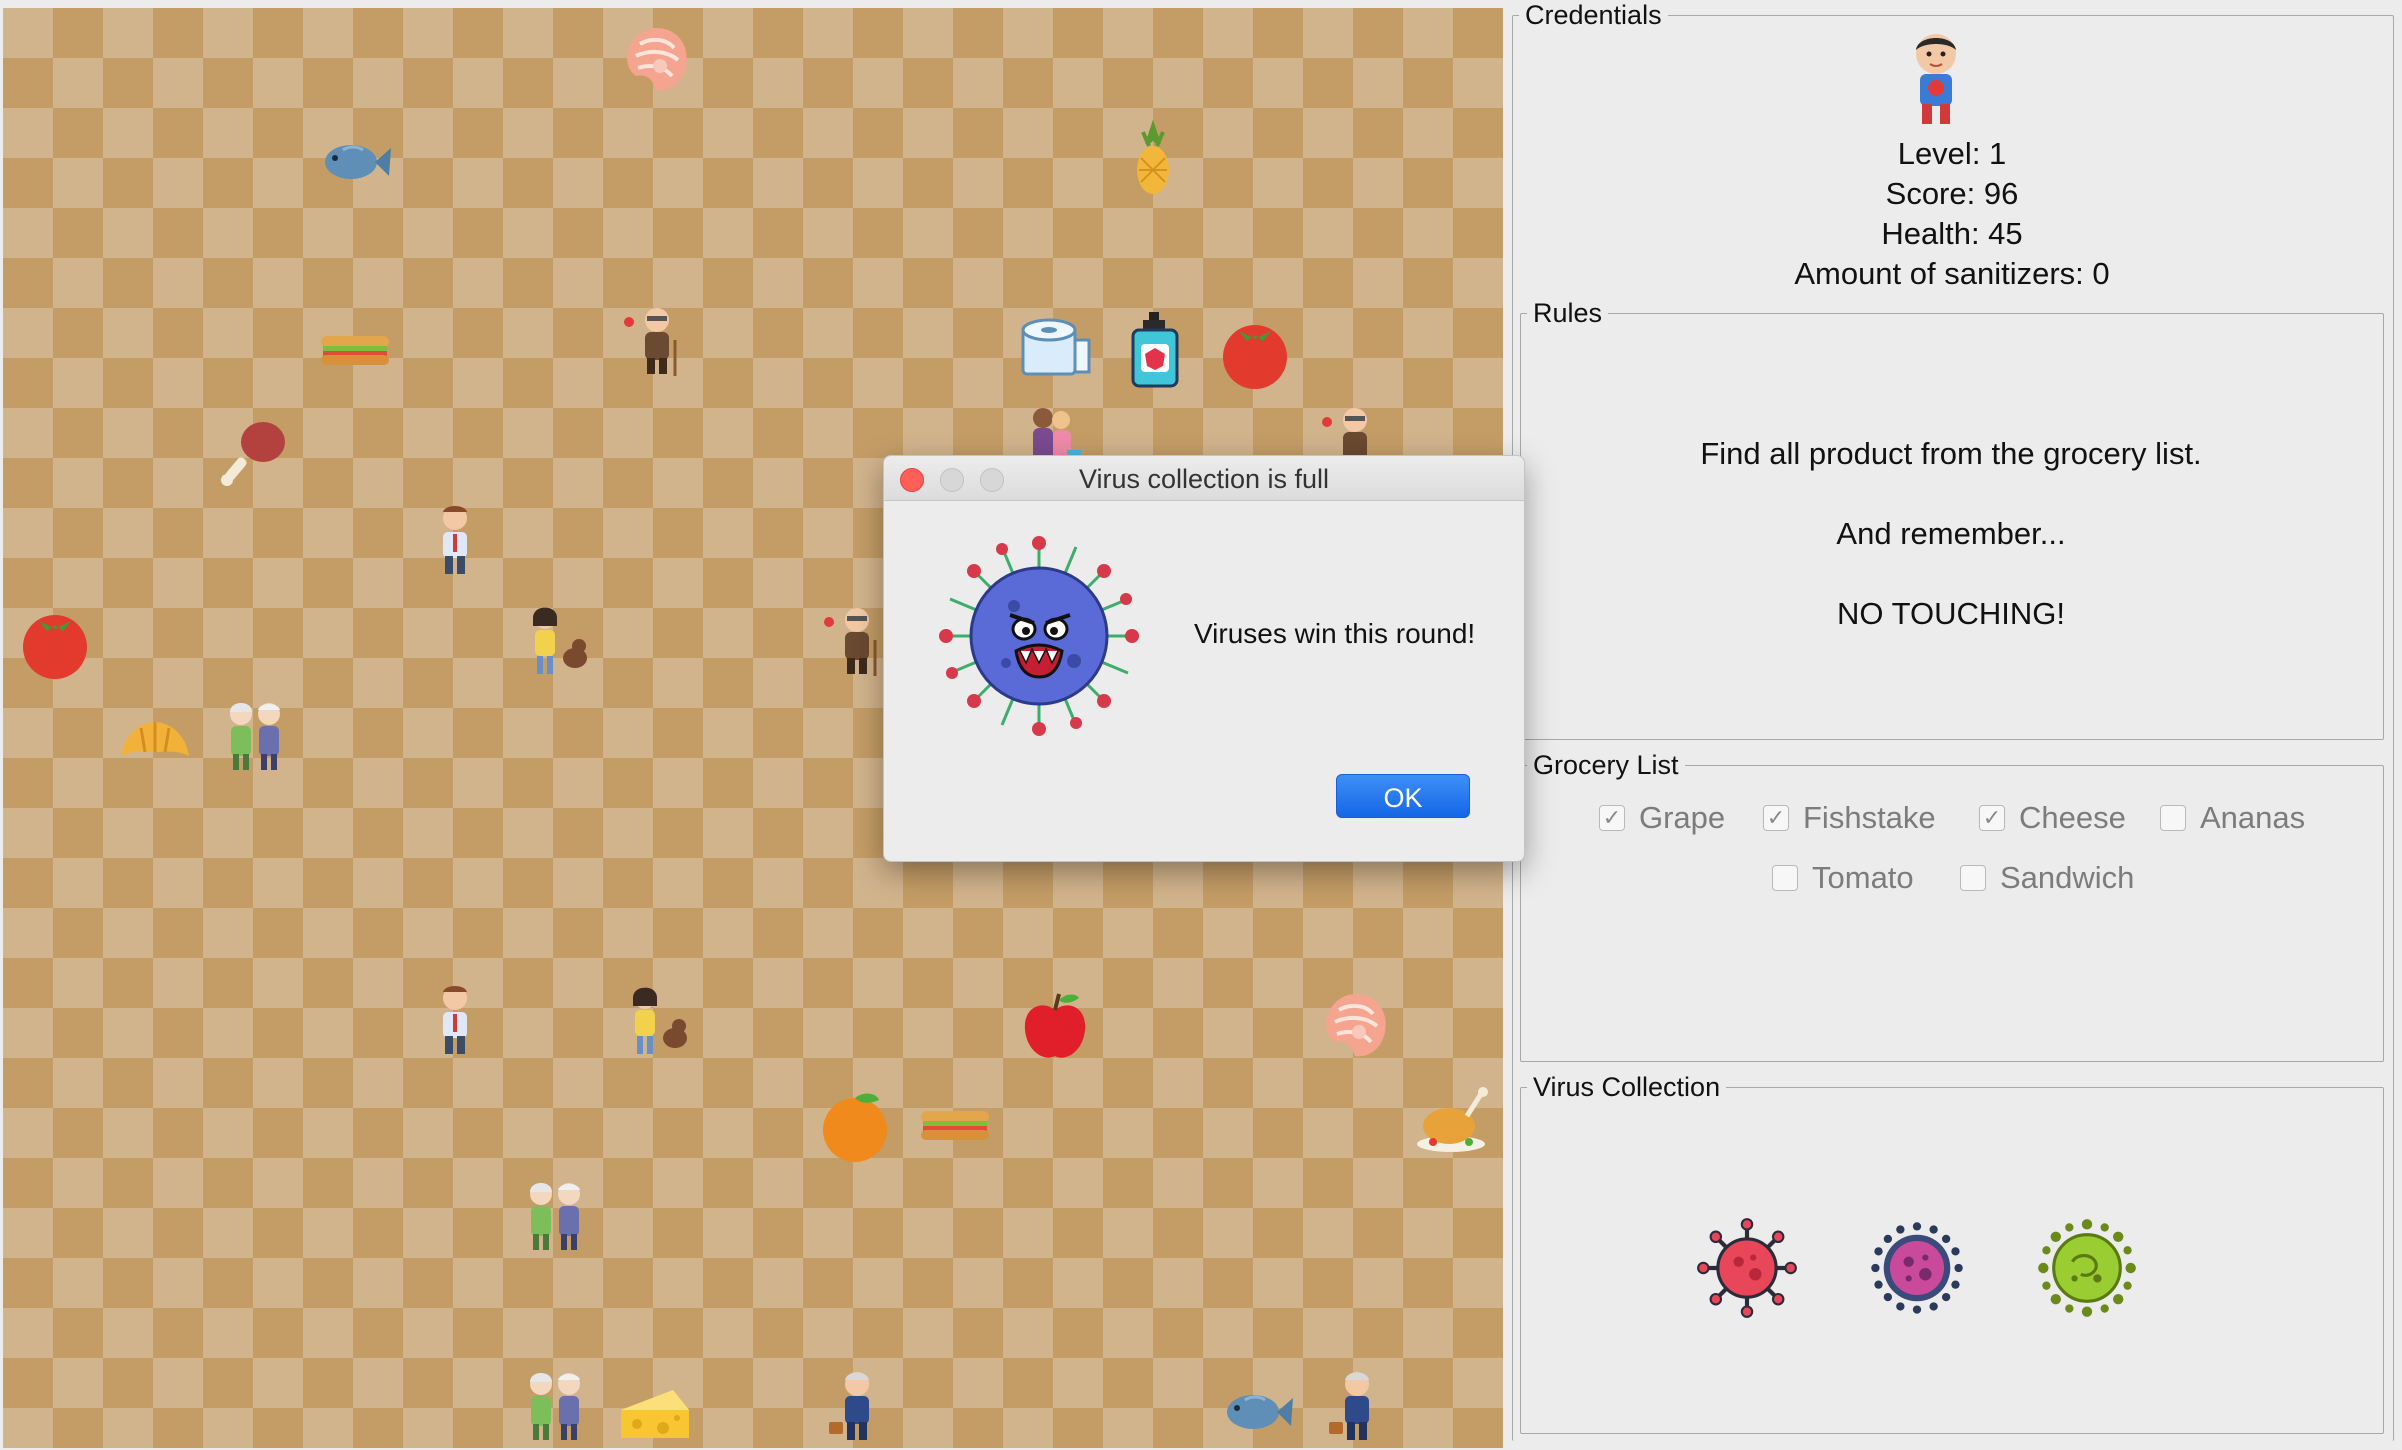 Image resolution: width=2402 pixels, height=1450 pixels. Describe the element at coordinates (1055, 350) in the screenshot. I see `toilet-paper-icon` at that location.